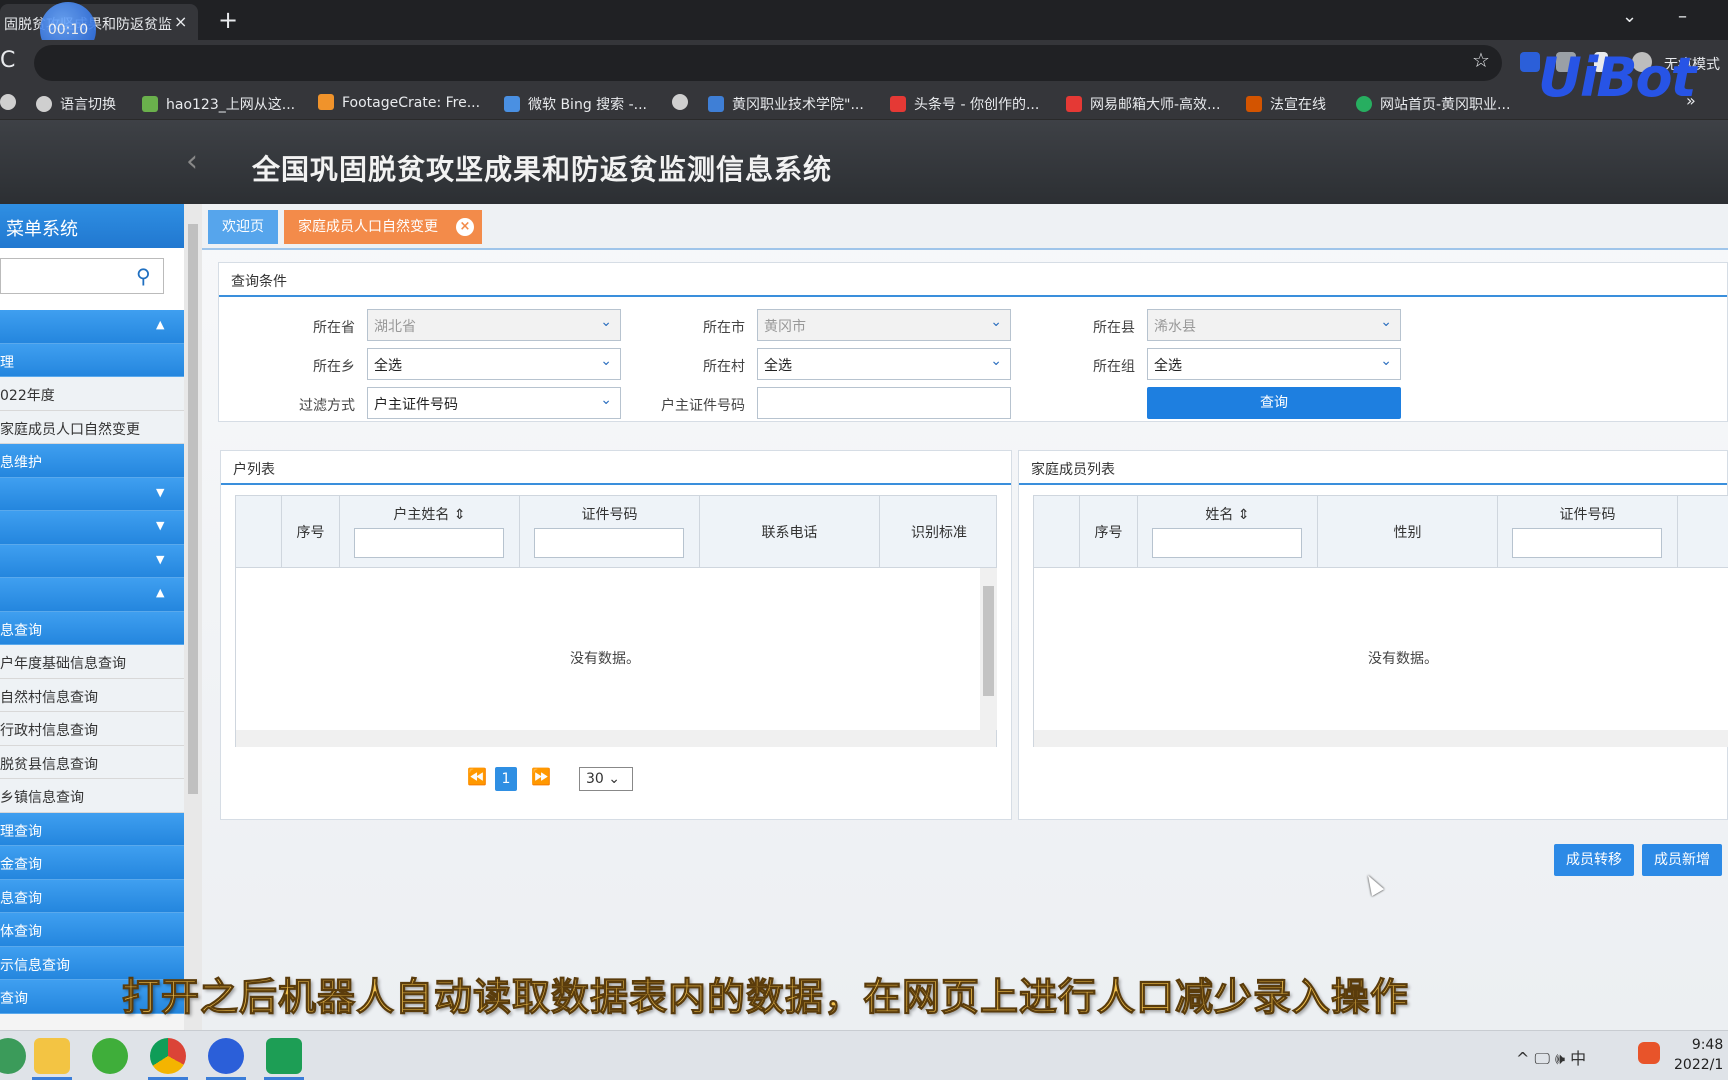  What do you see at coordinates (92, 662) in the screenshot?
I see `sidebar-item: 户年度基础信息查询` at bounding box center [92, 662].